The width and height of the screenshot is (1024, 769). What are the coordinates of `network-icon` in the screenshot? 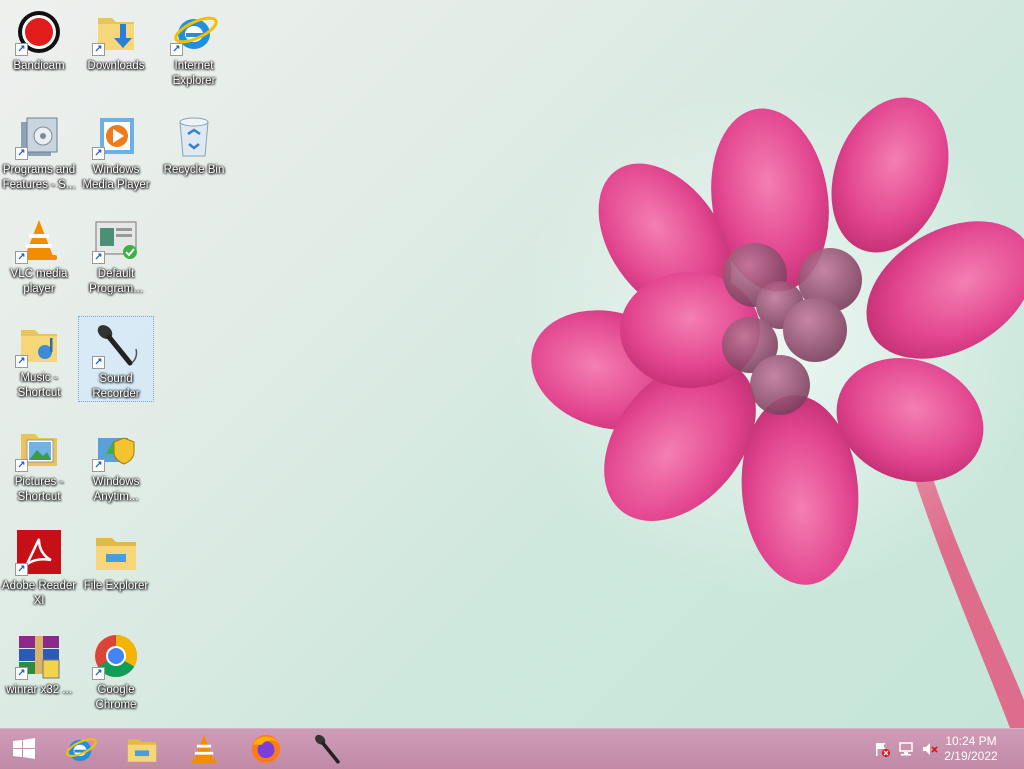 It's located at (906, 749).